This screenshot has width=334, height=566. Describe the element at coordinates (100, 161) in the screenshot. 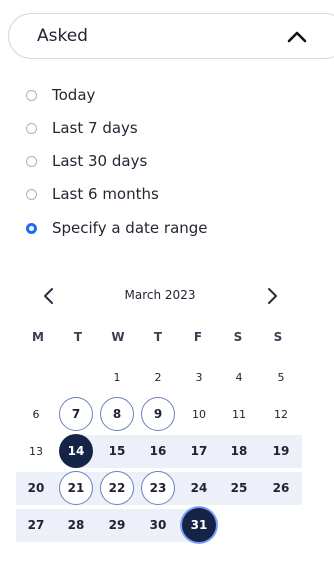

I see `option-label: Last 30 days` at that location.